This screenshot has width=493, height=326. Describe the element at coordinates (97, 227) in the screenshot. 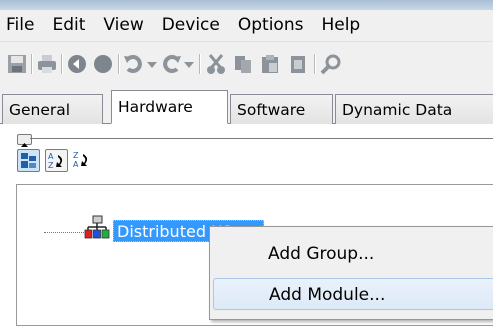

I see `distributed-io-icon` at that location.